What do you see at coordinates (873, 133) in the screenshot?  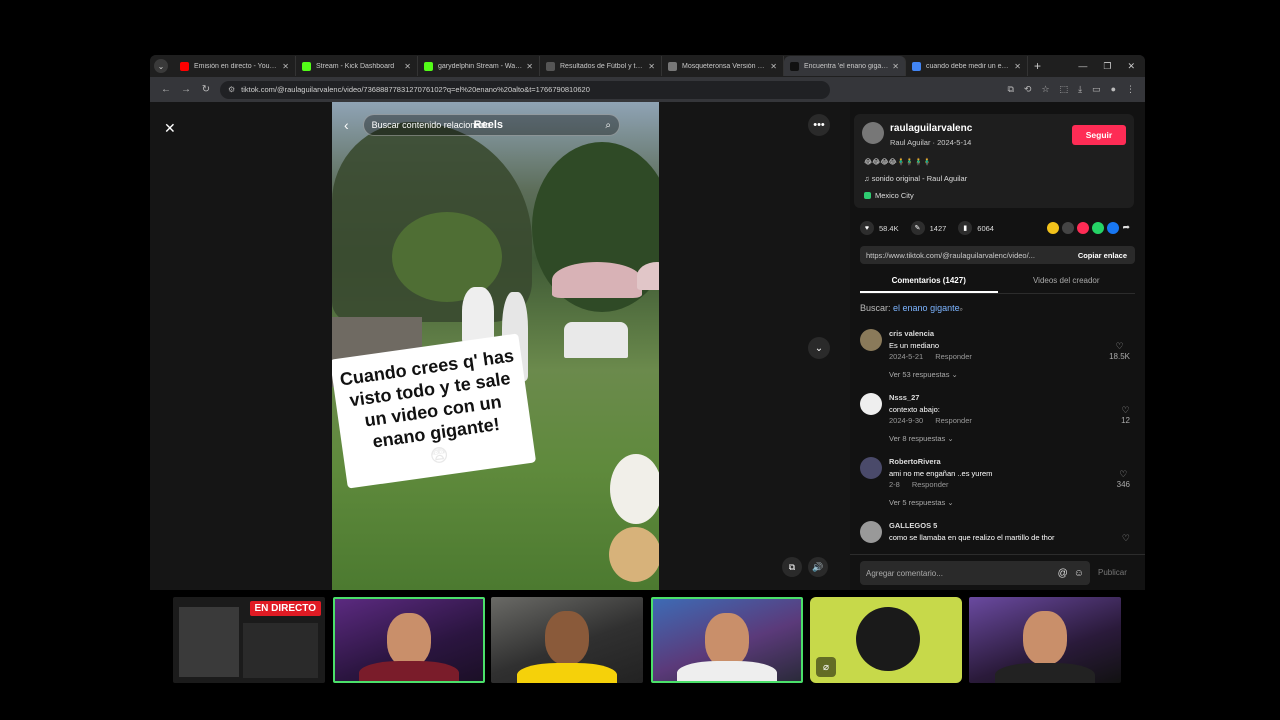 I see `author-avatar` at bounding box center [873, 133].